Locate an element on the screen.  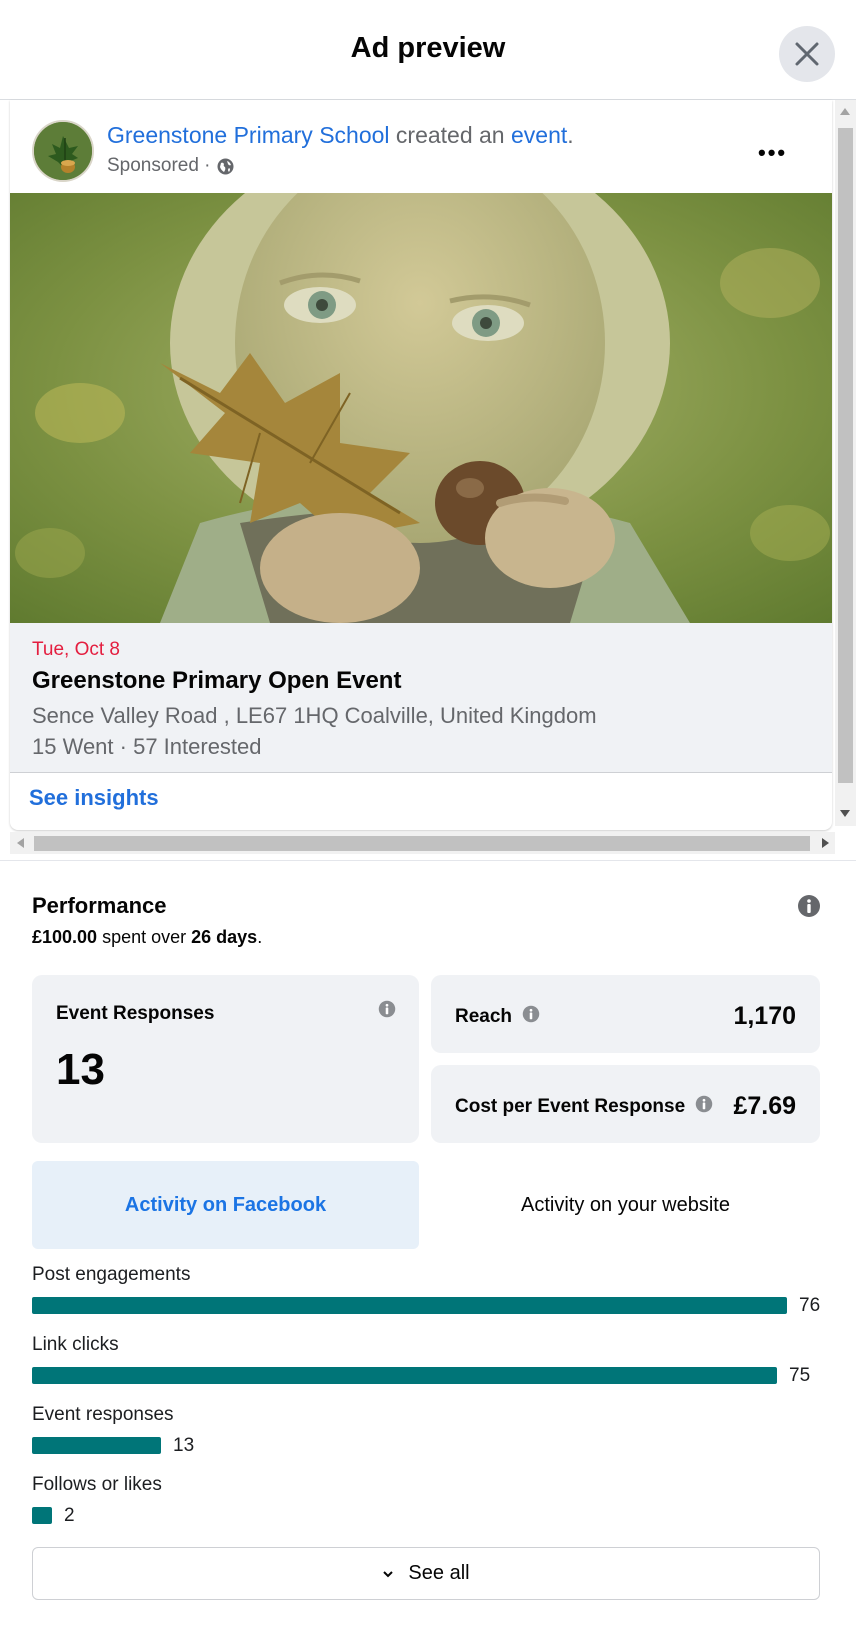
spent-days: 26 days is located at coordinates (224, 937).